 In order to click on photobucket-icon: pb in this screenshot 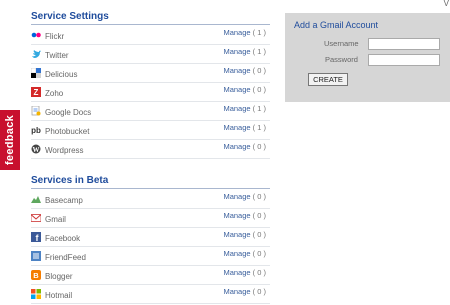, I will do `click(36, 130)`.